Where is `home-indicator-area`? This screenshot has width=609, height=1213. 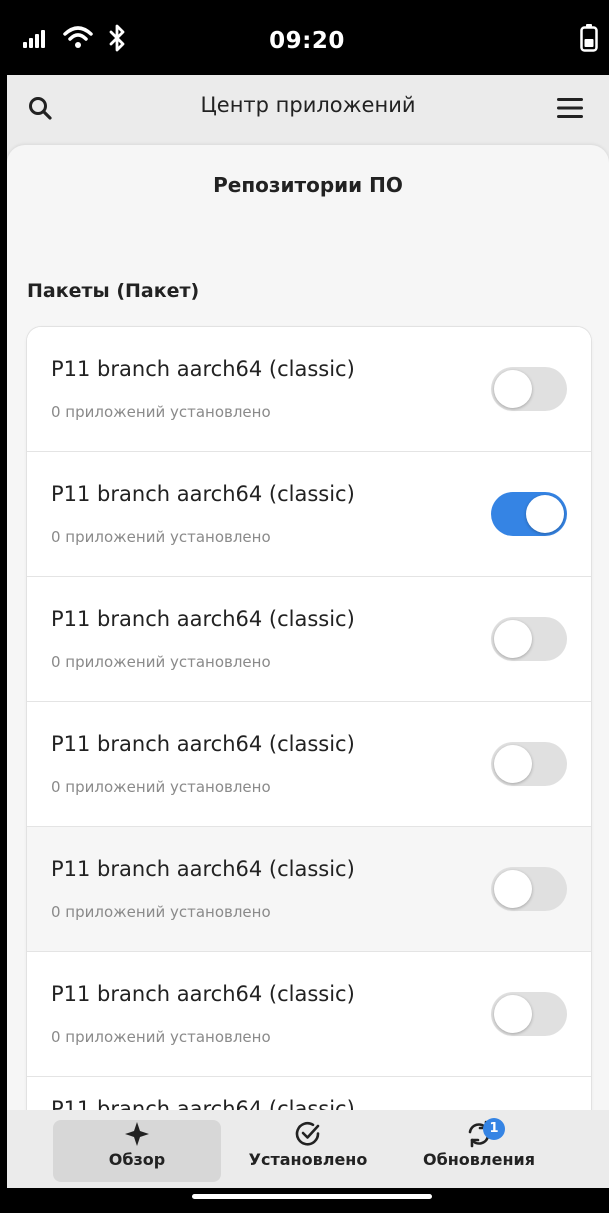 home-indicator-area is located at coordinates (308, 1200).